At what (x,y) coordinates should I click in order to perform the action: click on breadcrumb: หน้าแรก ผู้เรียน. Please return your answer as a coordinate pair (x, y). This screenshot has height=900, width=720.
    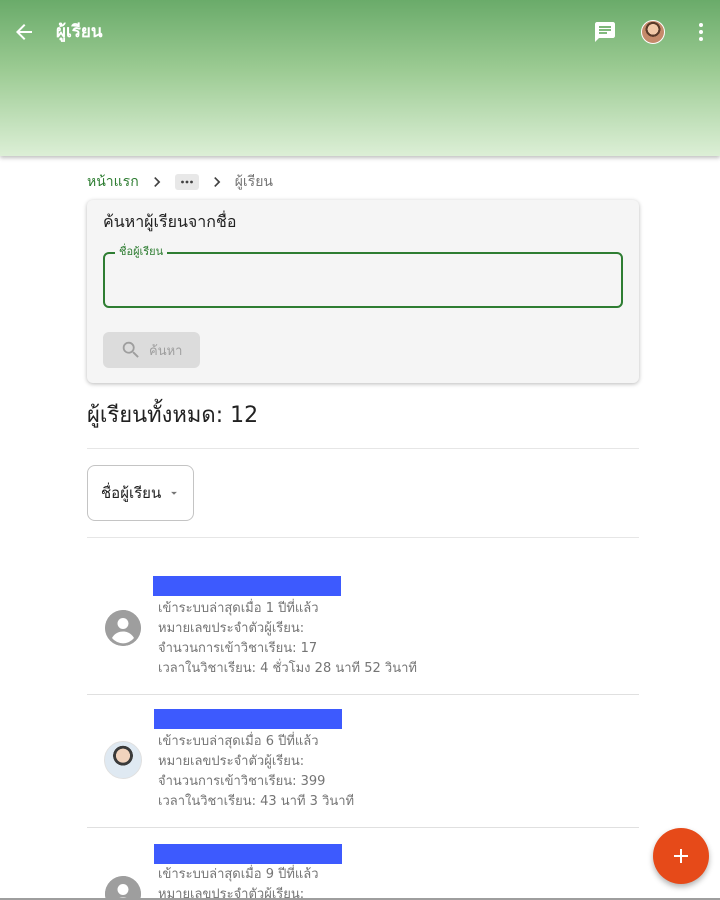
    Looking at the image, I should click on (180, 182).